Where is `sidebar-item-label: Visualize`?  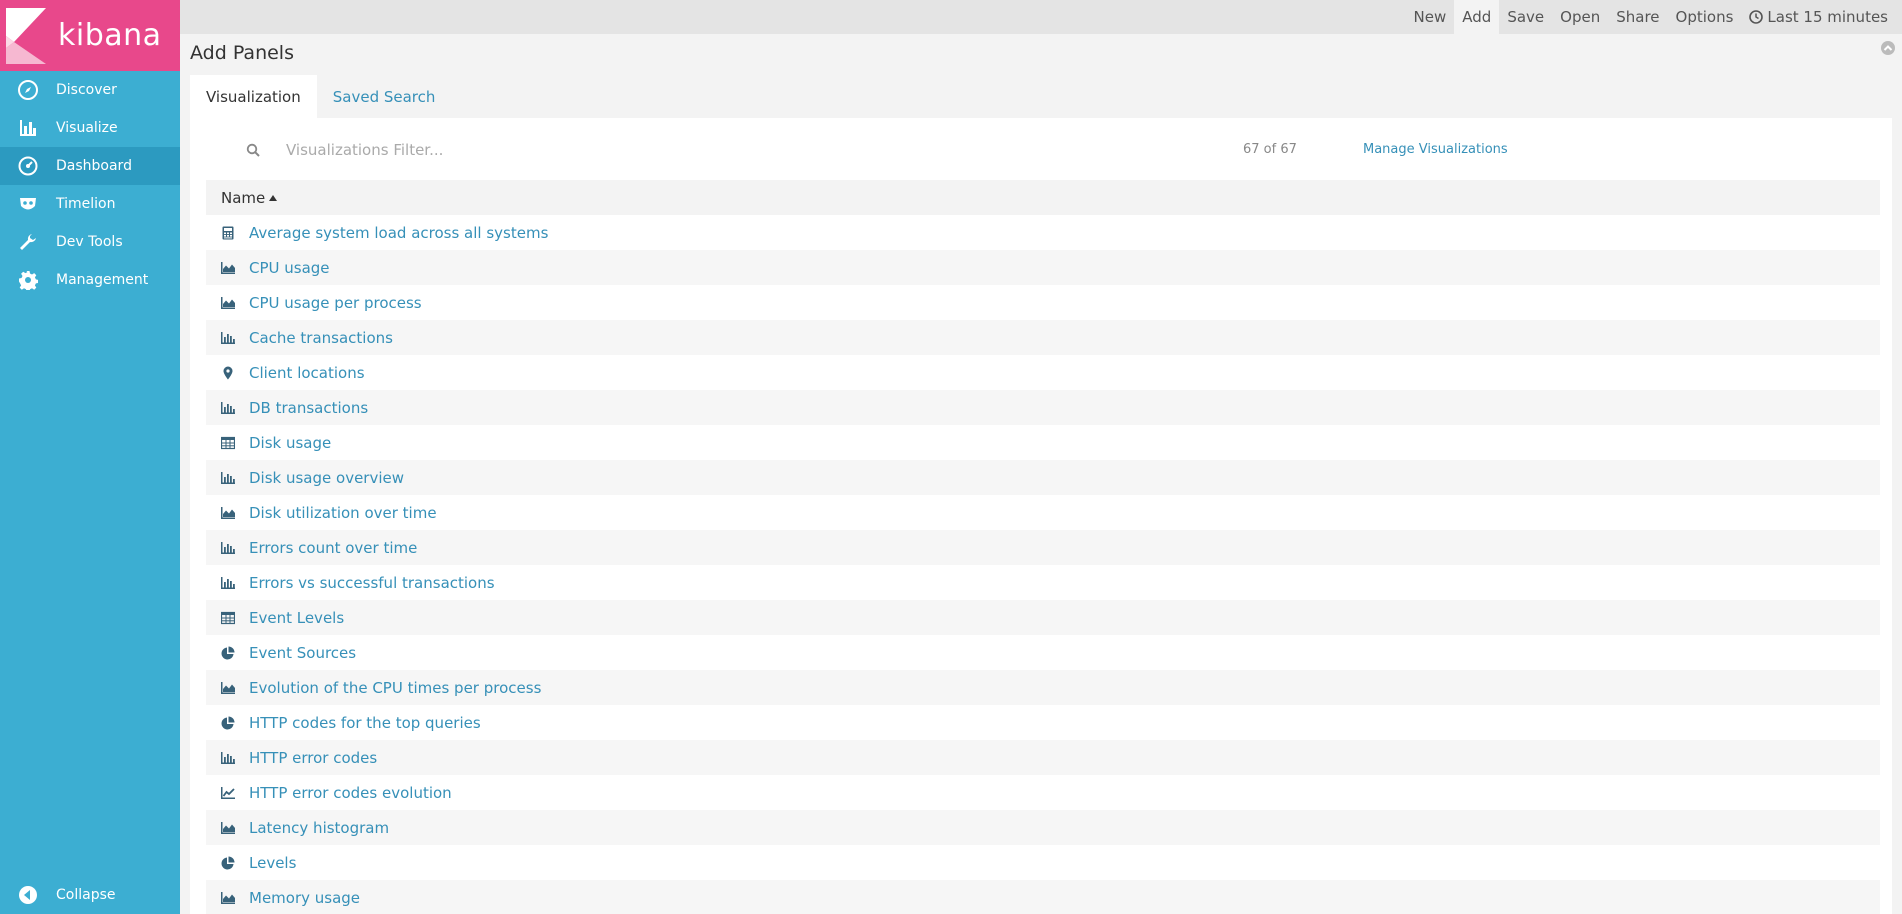 sidebar-item-label: Visualize is located at coordinates (87, 128).